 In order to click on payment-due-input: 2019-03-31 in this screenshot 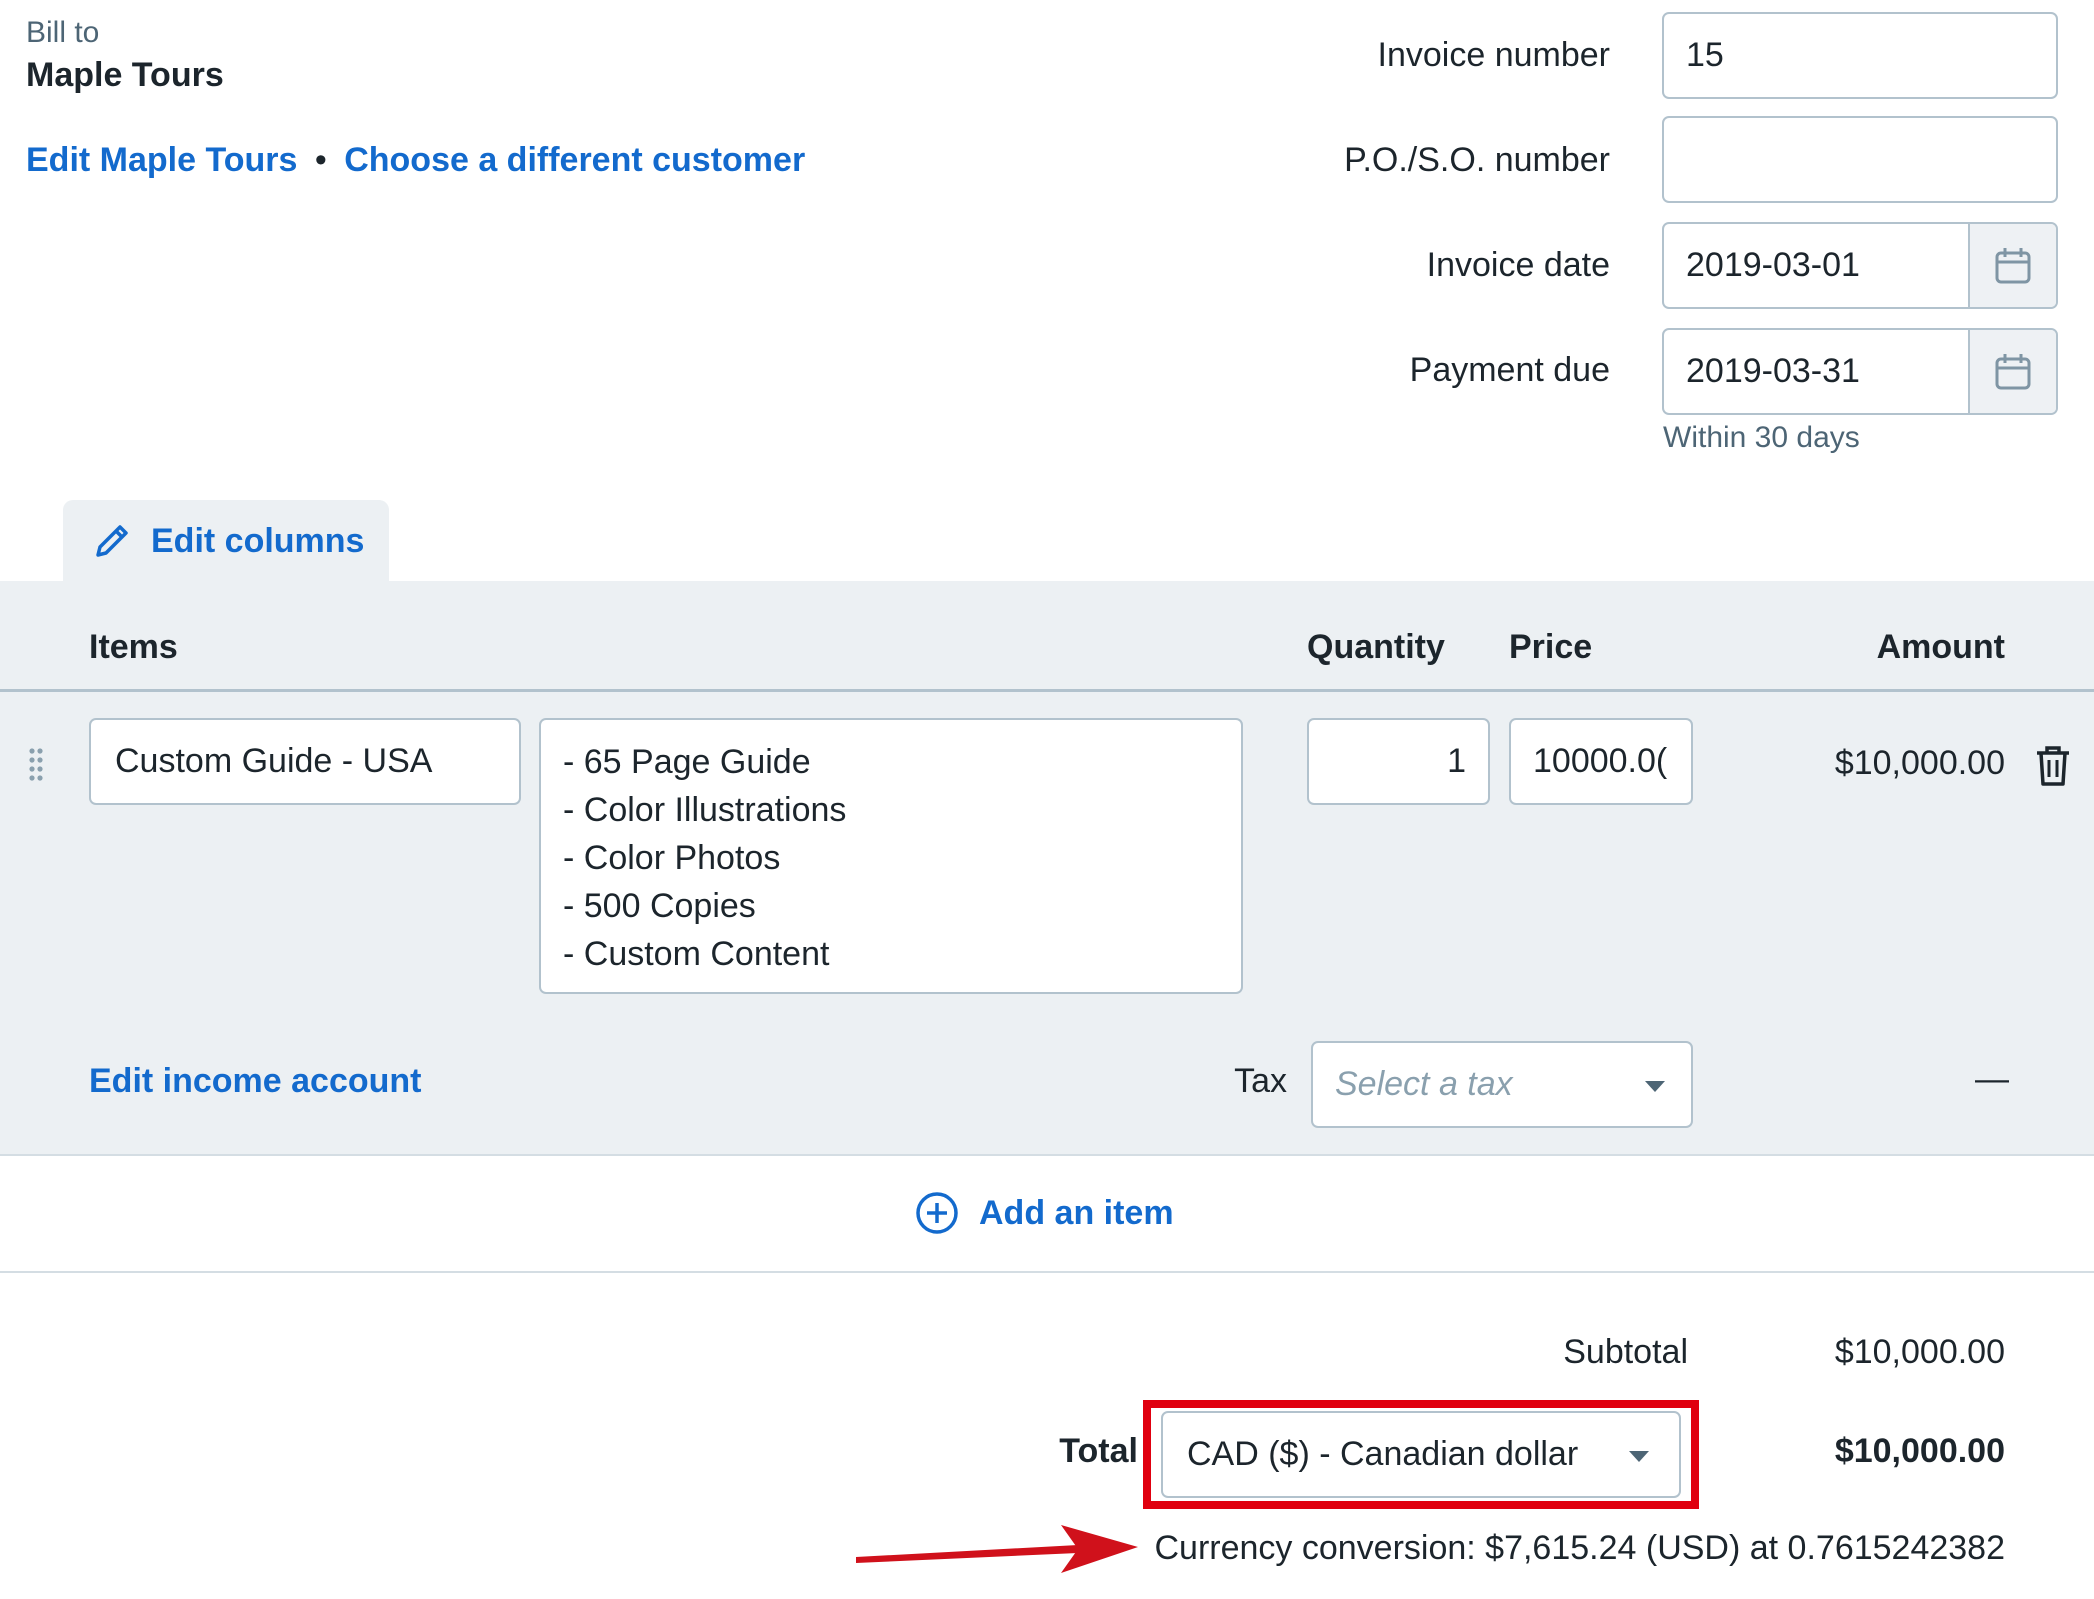, I will do `click(1860, 371)`.